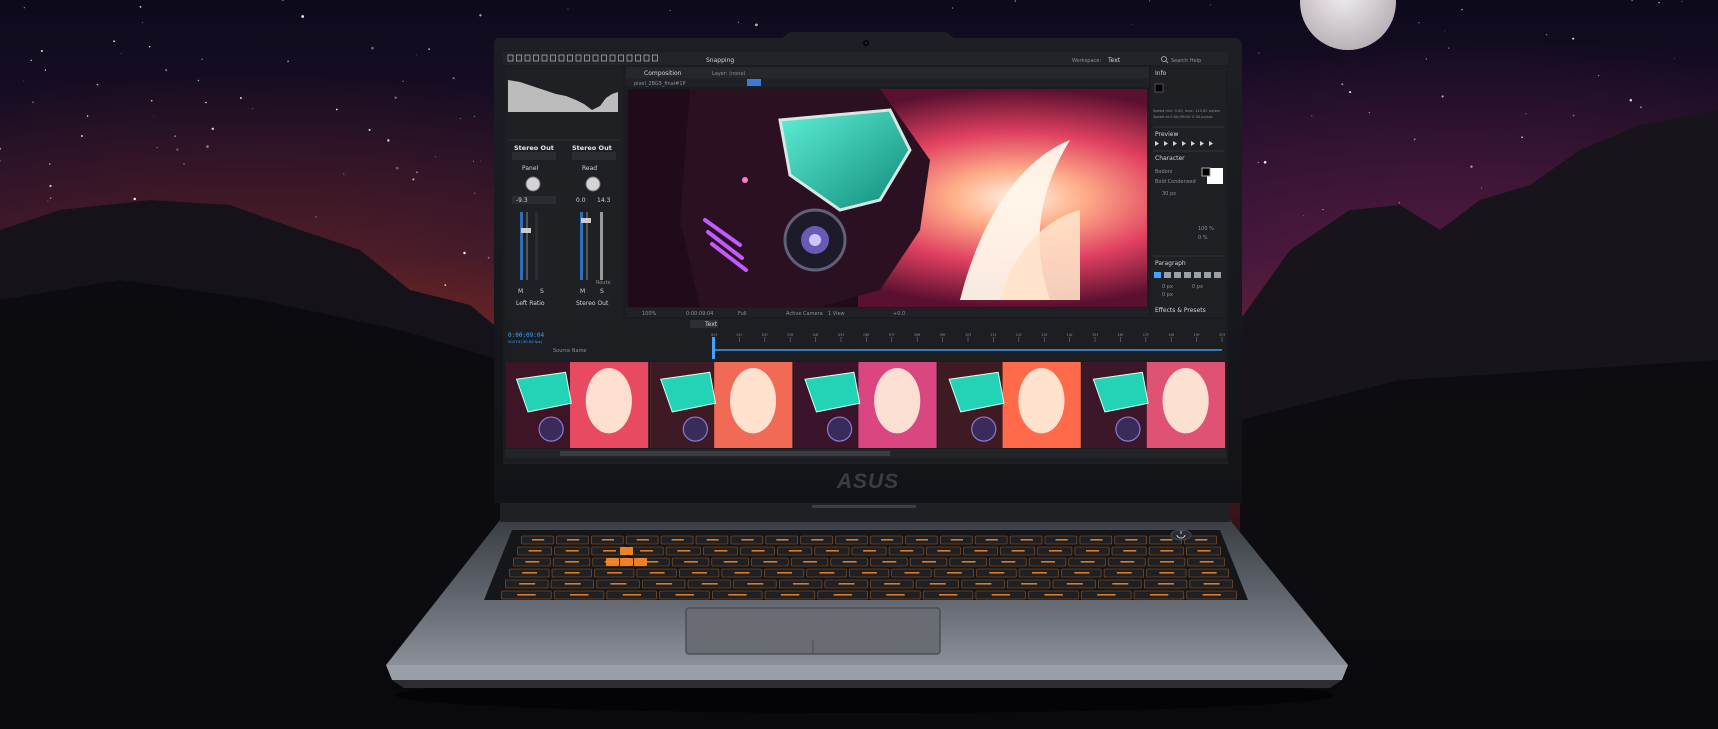  What do you see at coordinates (1114, 60) in the screenshot?
I see `workspace-select: Text` at bounding box center [1114, 60].